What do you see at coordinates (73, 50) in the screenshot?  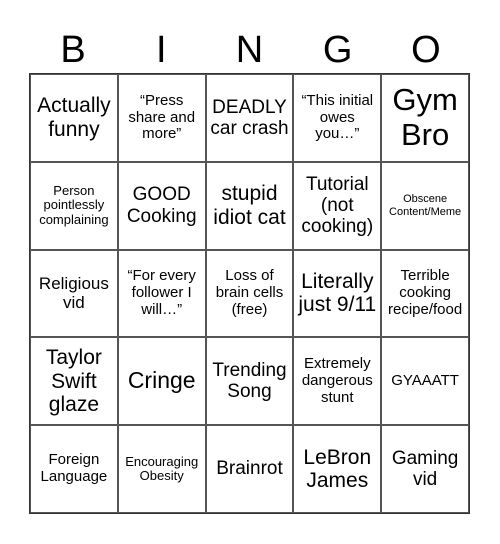 I see `header-letter-b: B` at bounding box center [73, 50].